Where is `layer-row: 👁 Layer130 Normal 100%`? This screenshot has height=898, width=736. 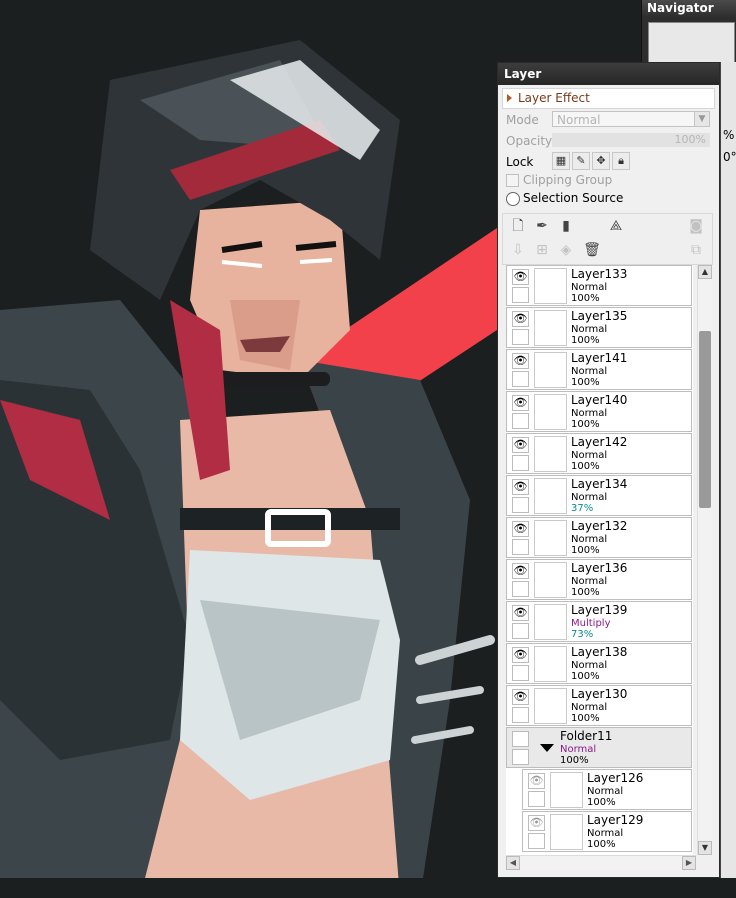 layer-row: 👁 Layer130 Normal 100% is located at coordinates (599, 705).